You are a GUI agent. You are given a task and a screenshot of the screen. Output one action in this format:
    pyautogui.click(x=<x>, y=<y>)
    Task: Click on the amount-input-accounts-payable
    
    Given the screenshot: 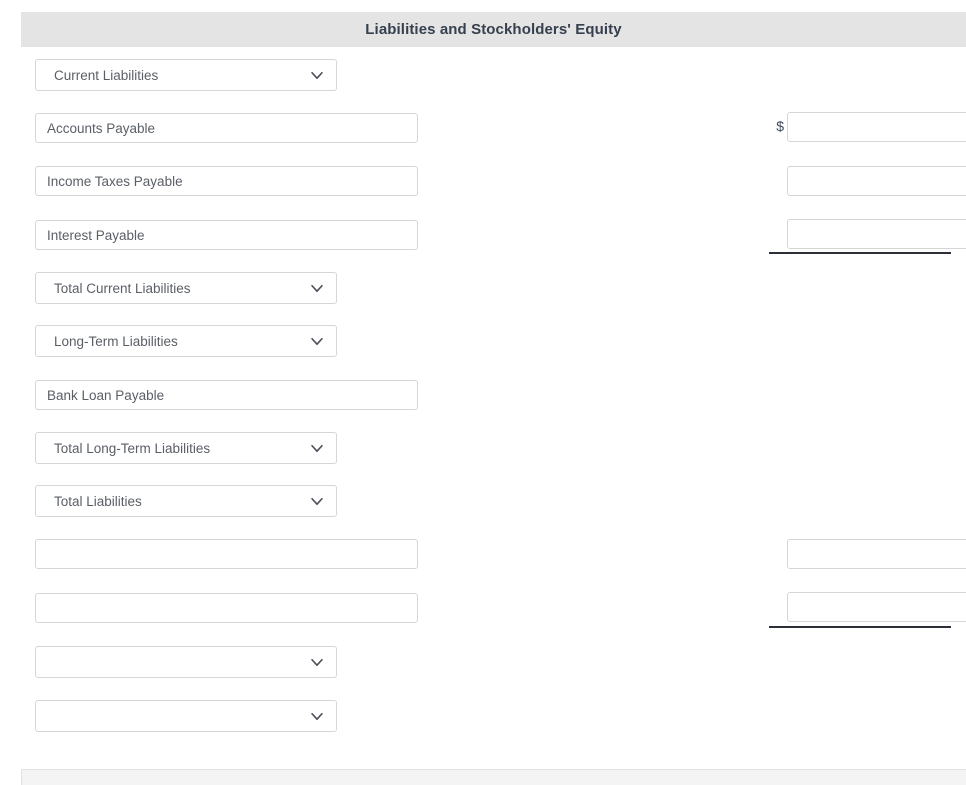 What is the action you would take?
    pyautogui.click(x=876, y=127)
    